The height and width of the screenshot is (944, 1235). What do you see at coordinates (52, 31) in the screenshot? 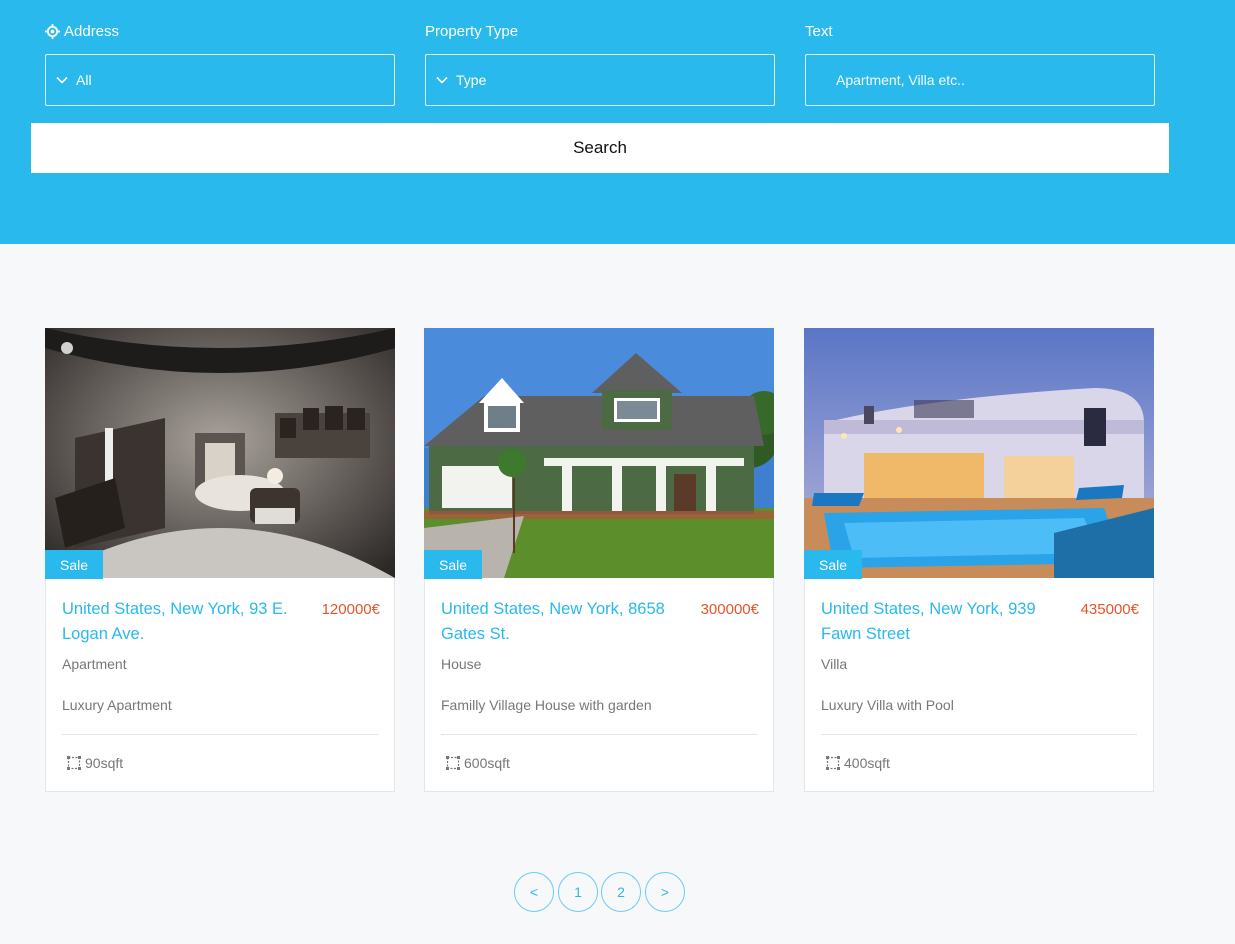
I see `location-target-icon` at bounding box center [52, 31].